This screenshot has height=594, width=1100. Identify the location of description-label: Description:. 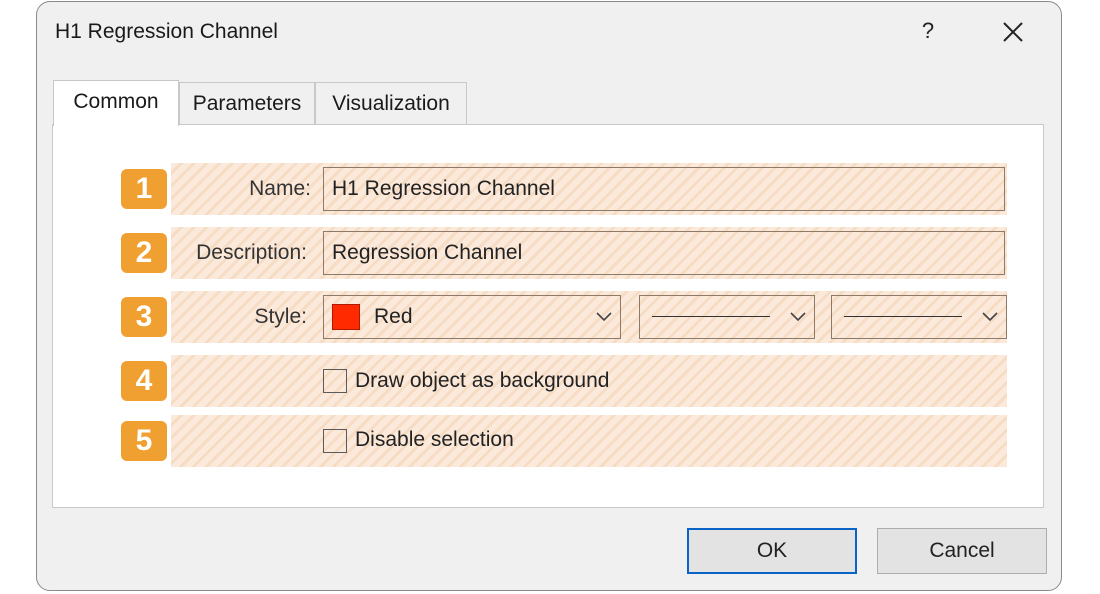
(251, 252).